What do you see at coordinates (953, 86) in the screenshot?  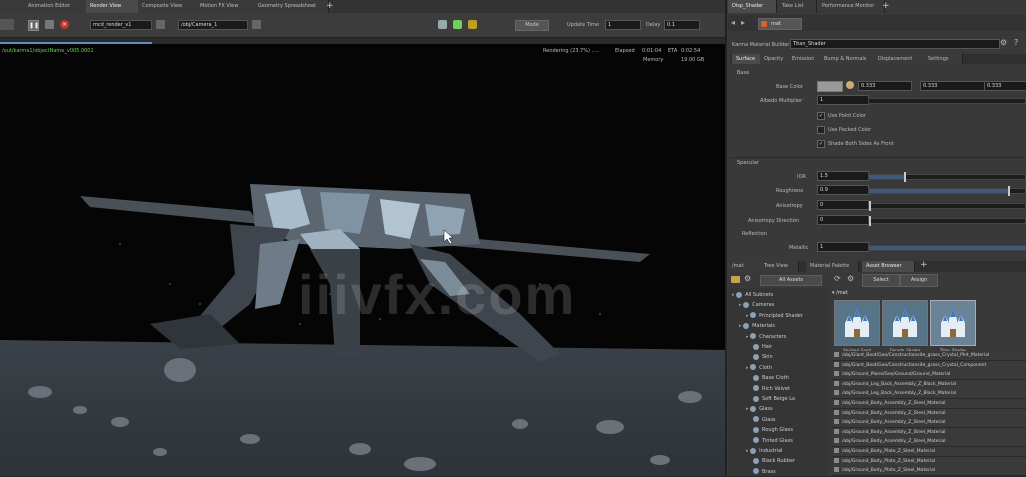 I see `base-color-g: 0.333` at bounding box center [953, 86].